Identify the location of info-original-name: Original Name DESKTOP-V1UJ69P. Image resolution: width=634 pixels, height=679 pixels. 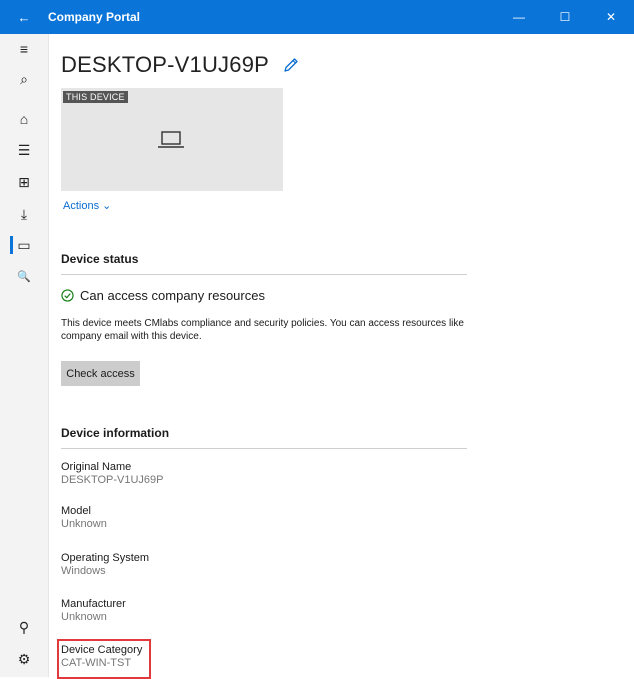
(112, 473).